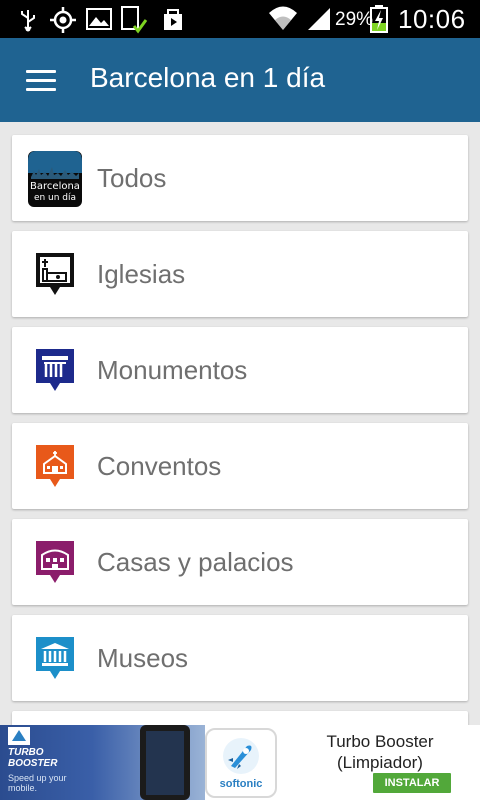  What do you see at coordinates (354, 19) in the screenshot?
I see `battery-percent: 29%` at bounding box center [354, 19].